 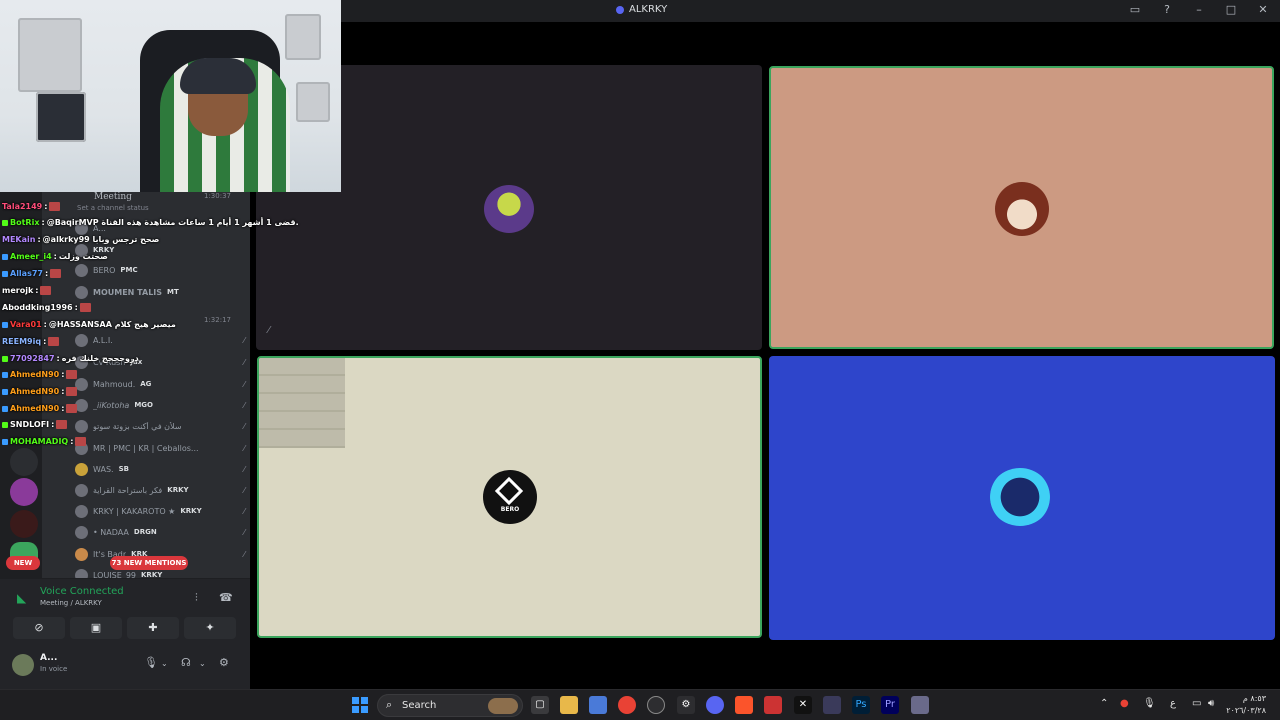 What do you see at coordinates (1263, 9) in the screenshot?
I see `close-button: ✕` at bounding box center [1263, 9].